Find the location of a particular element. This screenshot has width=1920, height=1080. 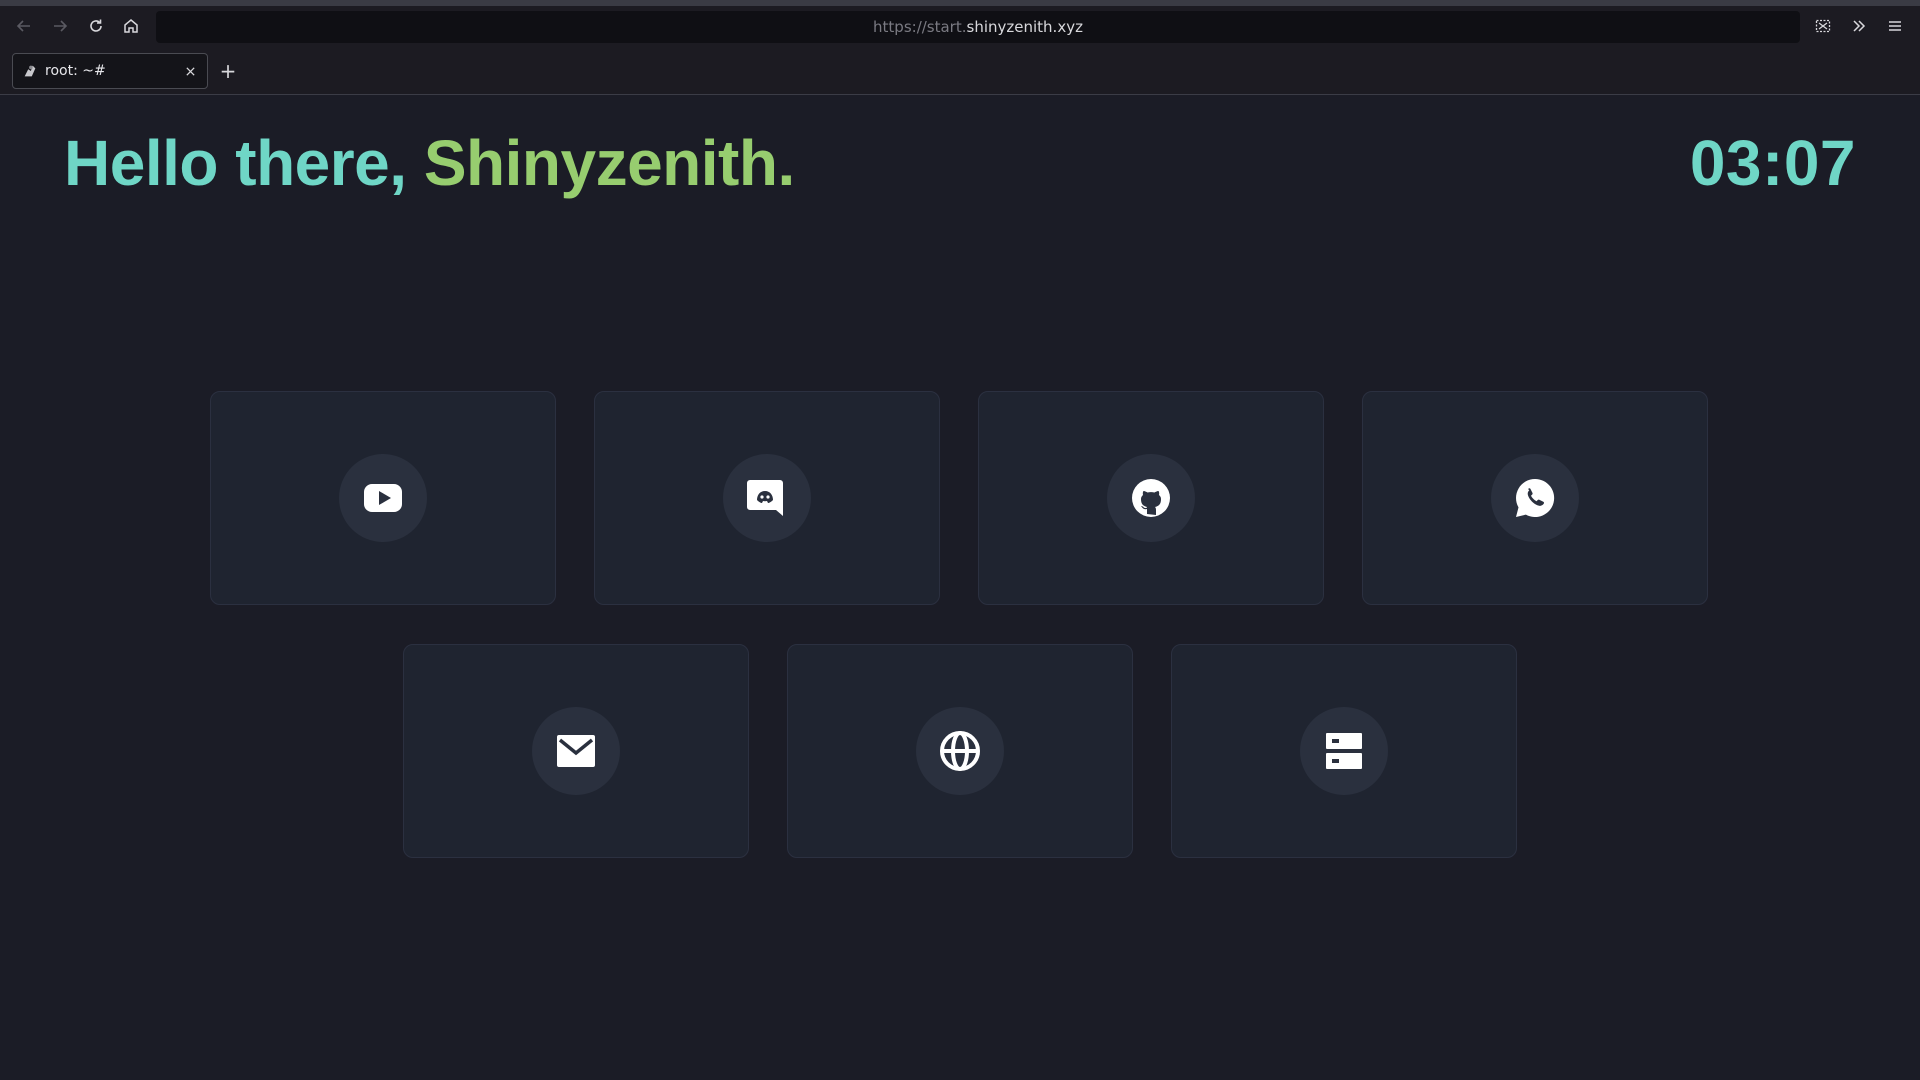

shortcut-youtube is located at coordinates (383, 498).